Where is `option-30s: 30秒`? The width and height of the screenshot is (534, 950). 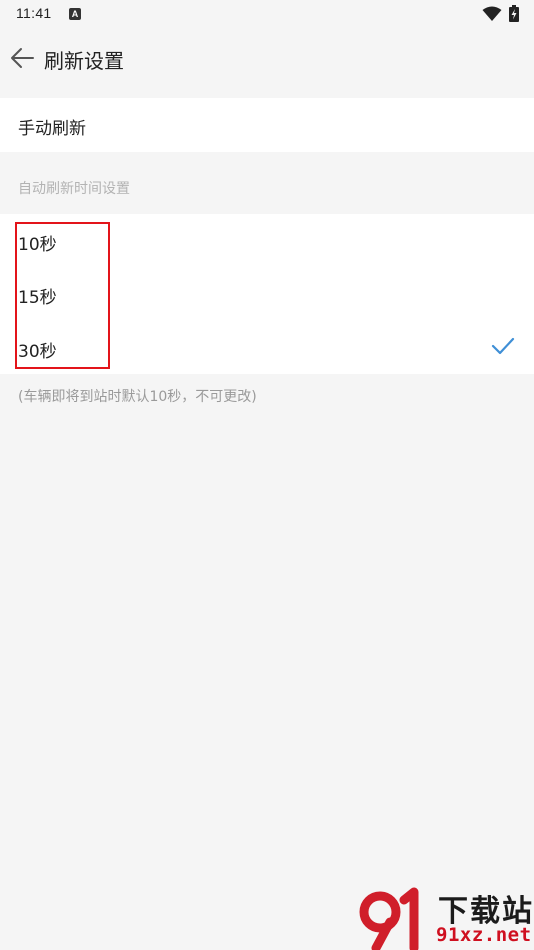
option-30s: 30秒 is located at coordinates (267, 347).